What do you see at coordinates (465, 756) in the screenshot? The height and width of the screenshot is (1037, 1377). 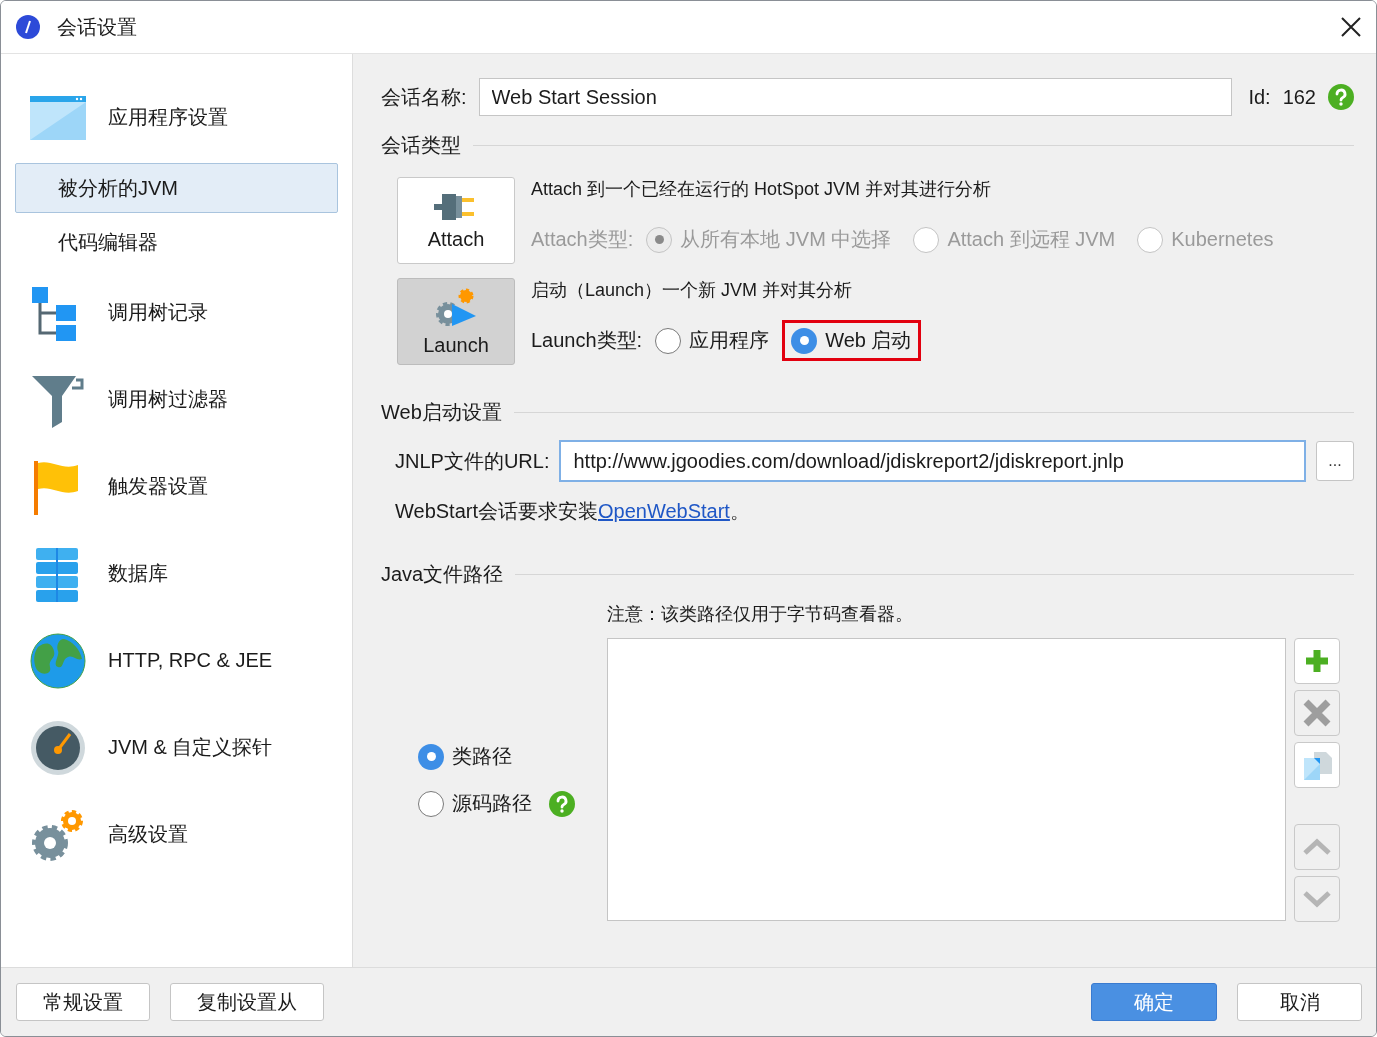 I see `path-radio: 类路径` at bounding box center [465, 756].